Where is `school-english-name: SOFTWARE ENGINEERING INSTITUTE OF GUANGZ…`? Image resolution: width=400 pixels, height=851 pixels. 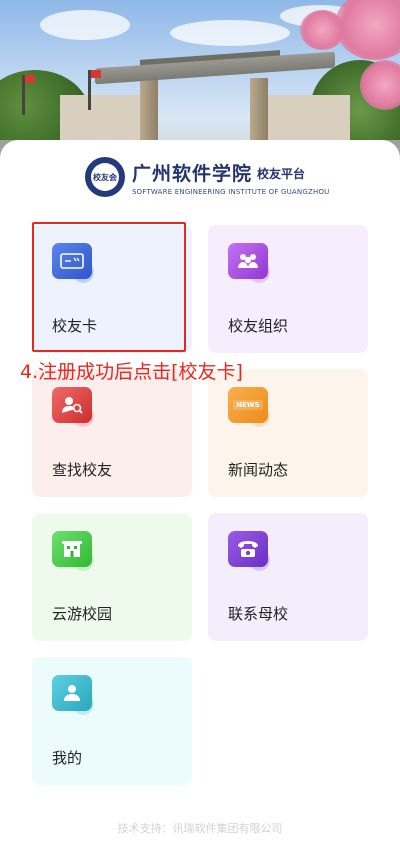 school-english-name: SOFTWARE ENGINEERING INSTITUTE OF GUANGZ… is located at coordinates (231, 192).